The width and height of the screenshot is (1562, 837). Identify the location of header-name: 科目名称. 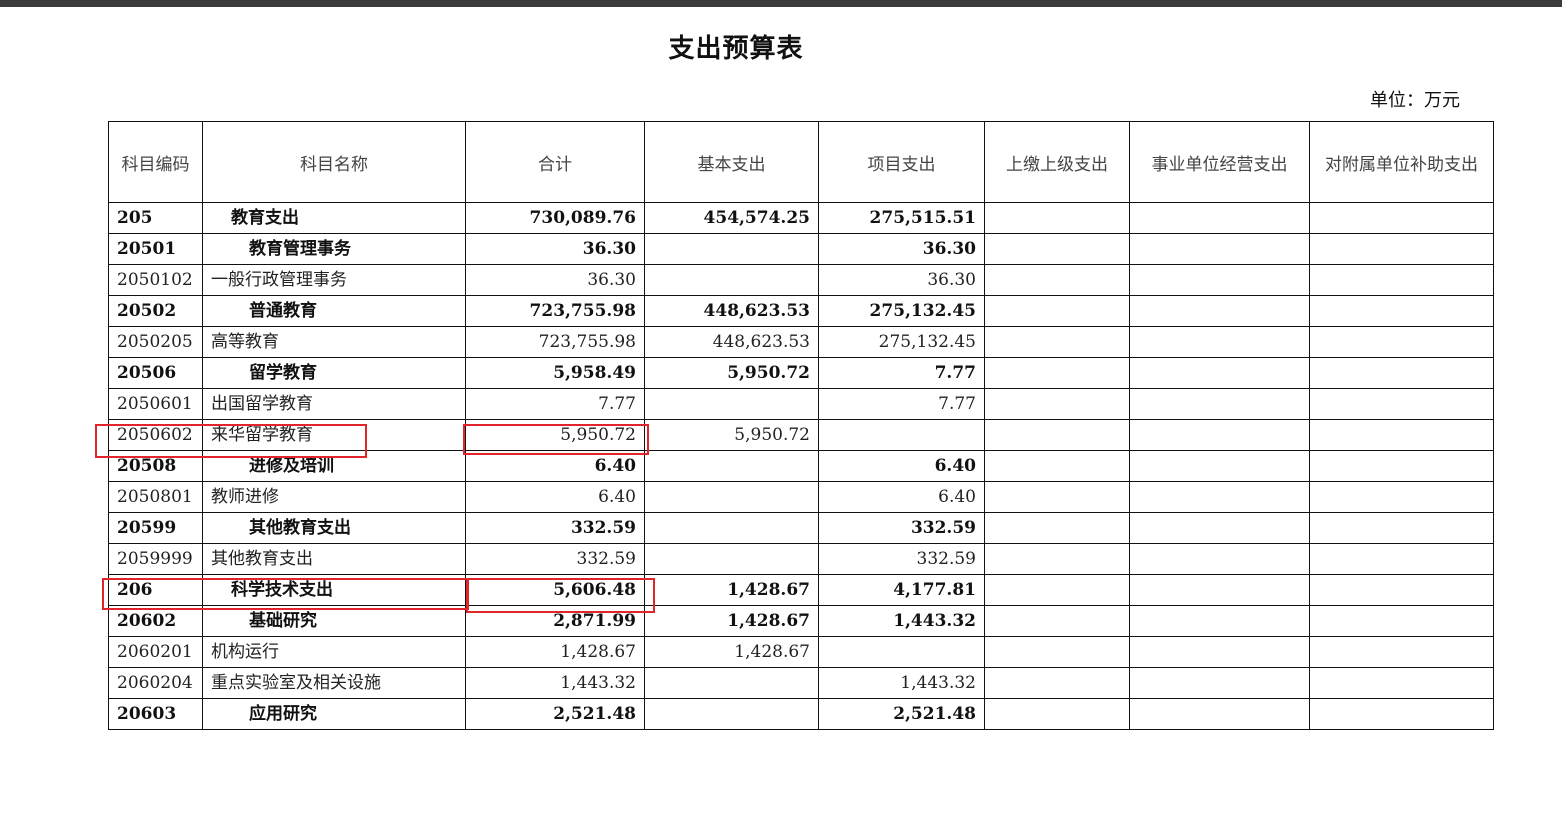
(334, 162).